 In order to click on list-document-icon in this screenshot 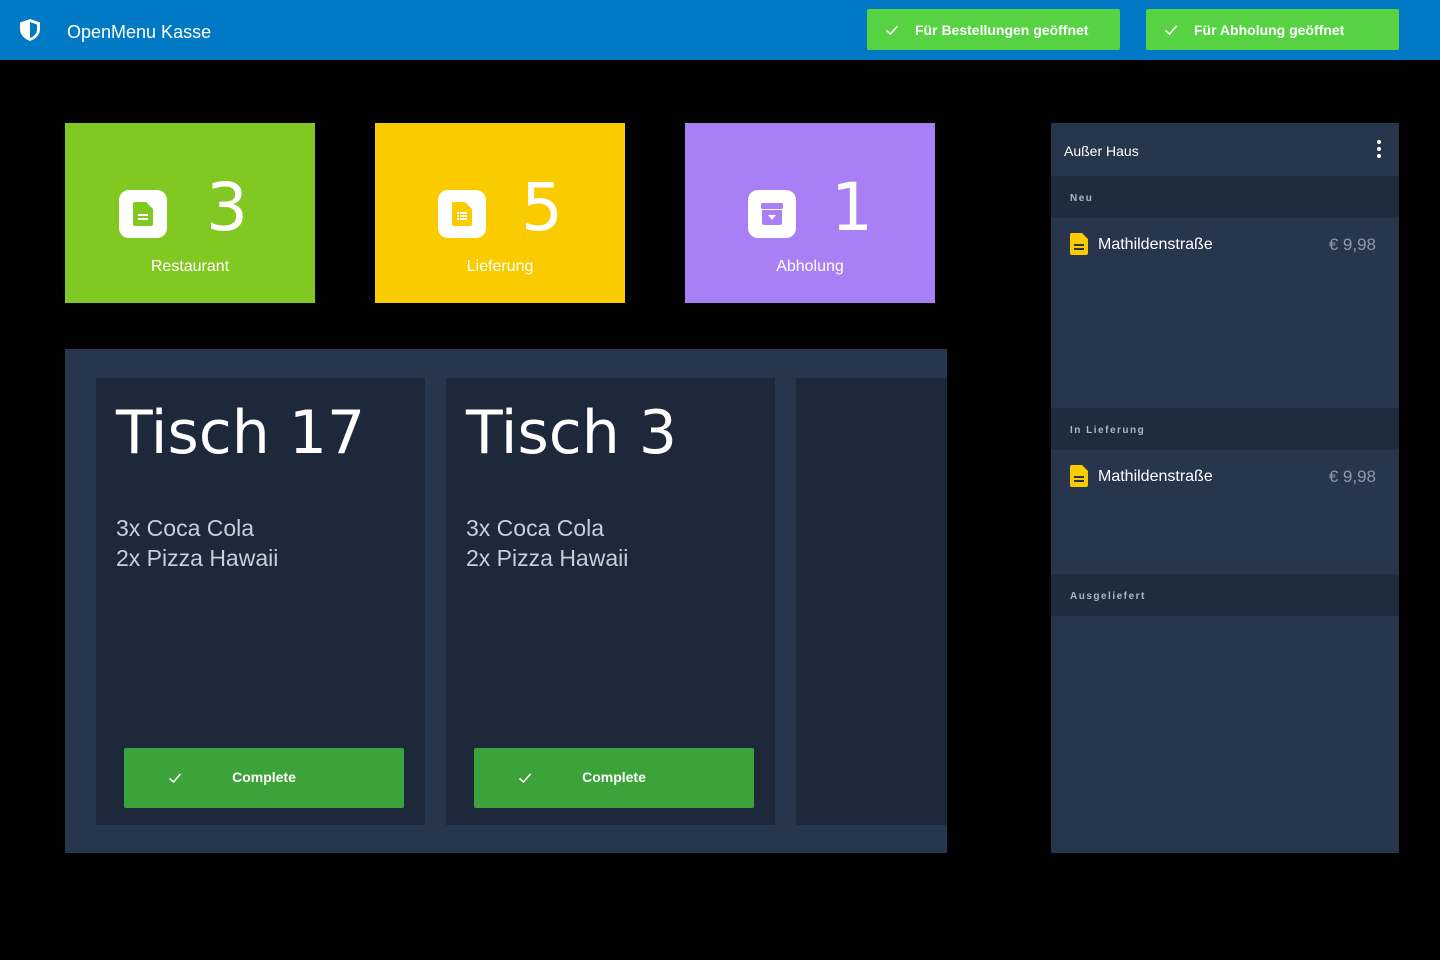, I will do `click(462, 214)`.